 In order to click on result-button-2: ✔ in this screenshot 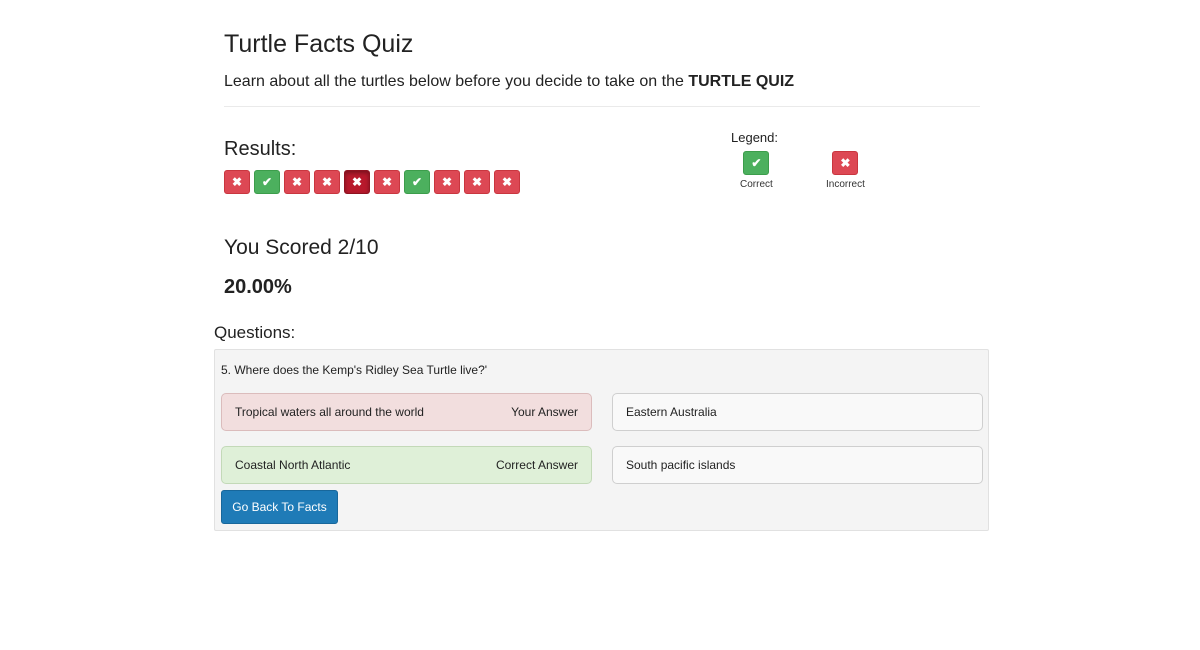, I will do `click(267, 182)`.